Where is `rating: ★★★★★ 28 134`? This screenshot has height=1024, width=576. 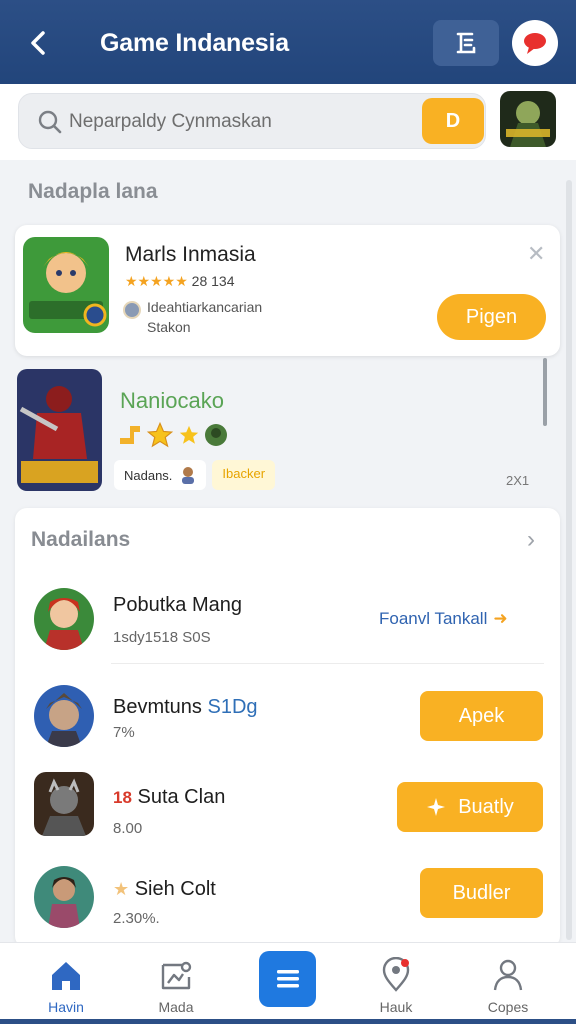
rating: ★★★★★ 28 134 is located at coordinates (179, 281).